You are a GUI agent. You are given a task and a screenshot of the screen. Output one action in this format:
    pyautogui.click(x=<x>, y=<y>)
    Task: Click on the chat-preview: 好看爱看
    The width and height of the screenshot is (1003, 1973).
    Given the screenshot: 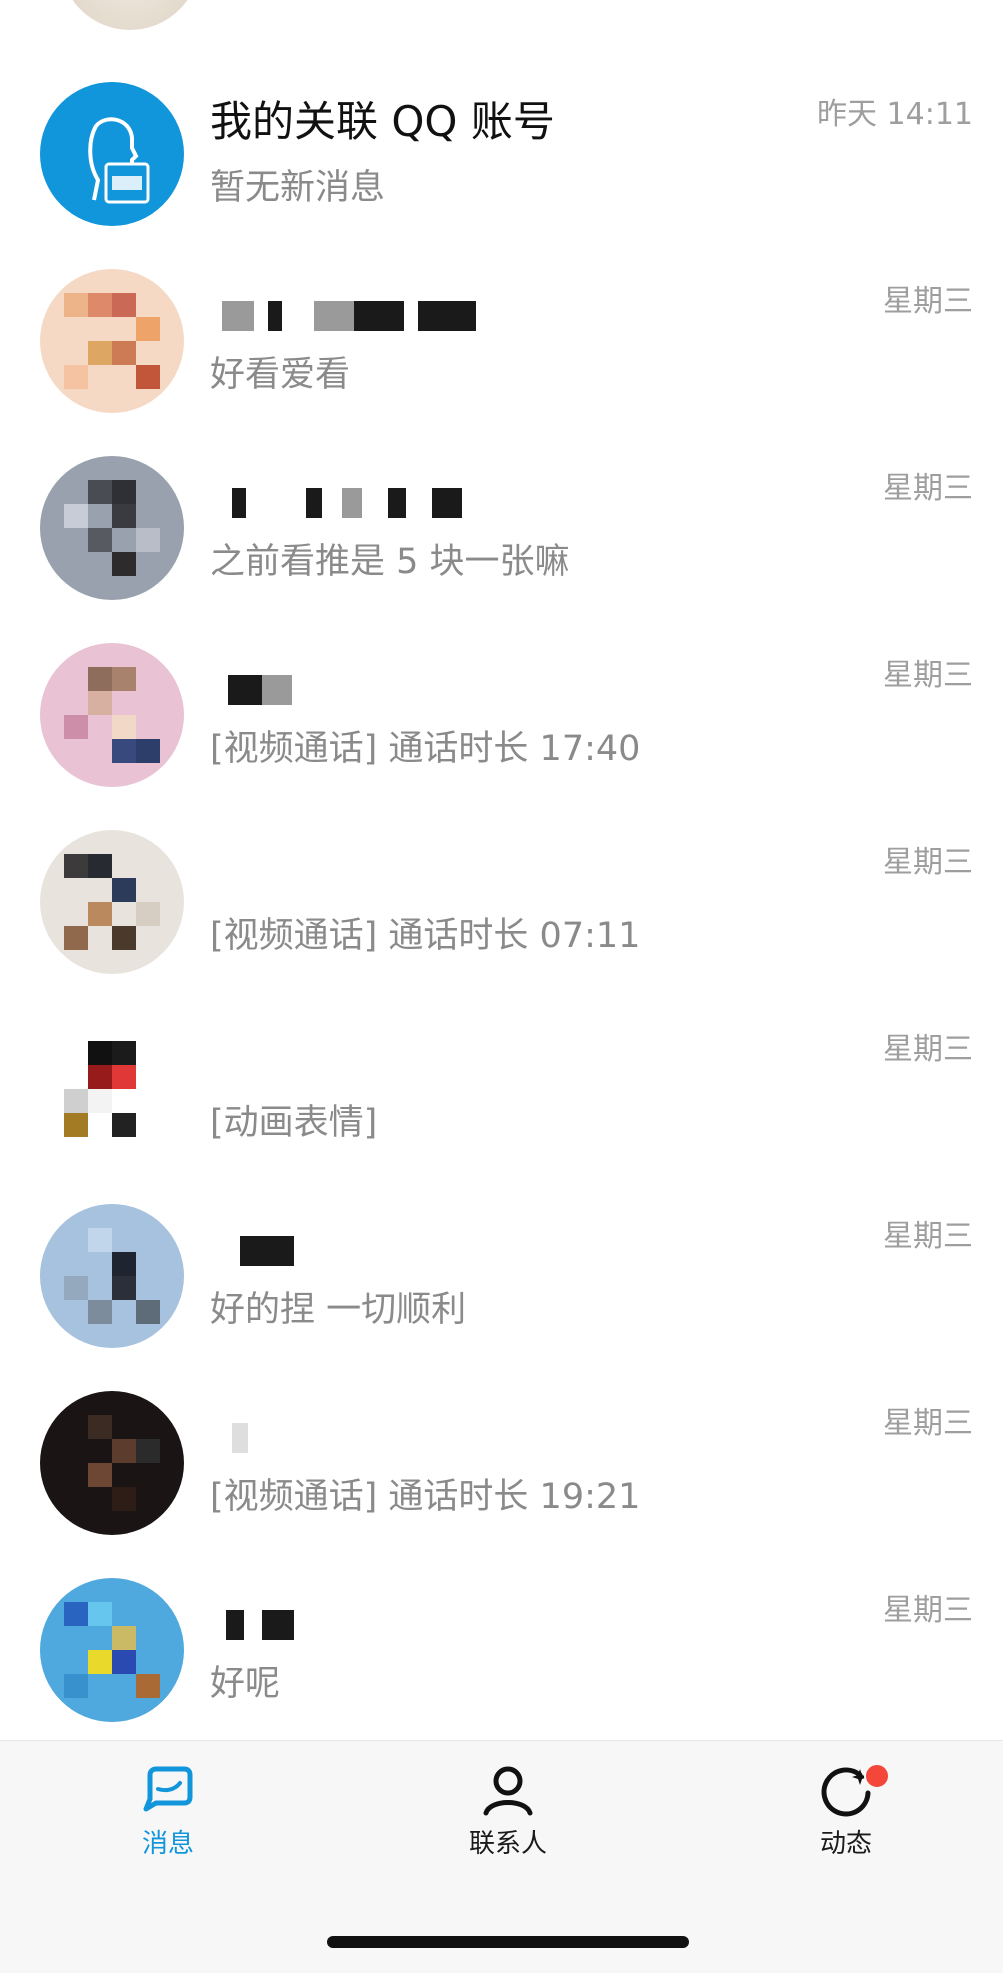 What is the action you would take?
    pyautogui.click(x=280, y=375)
    